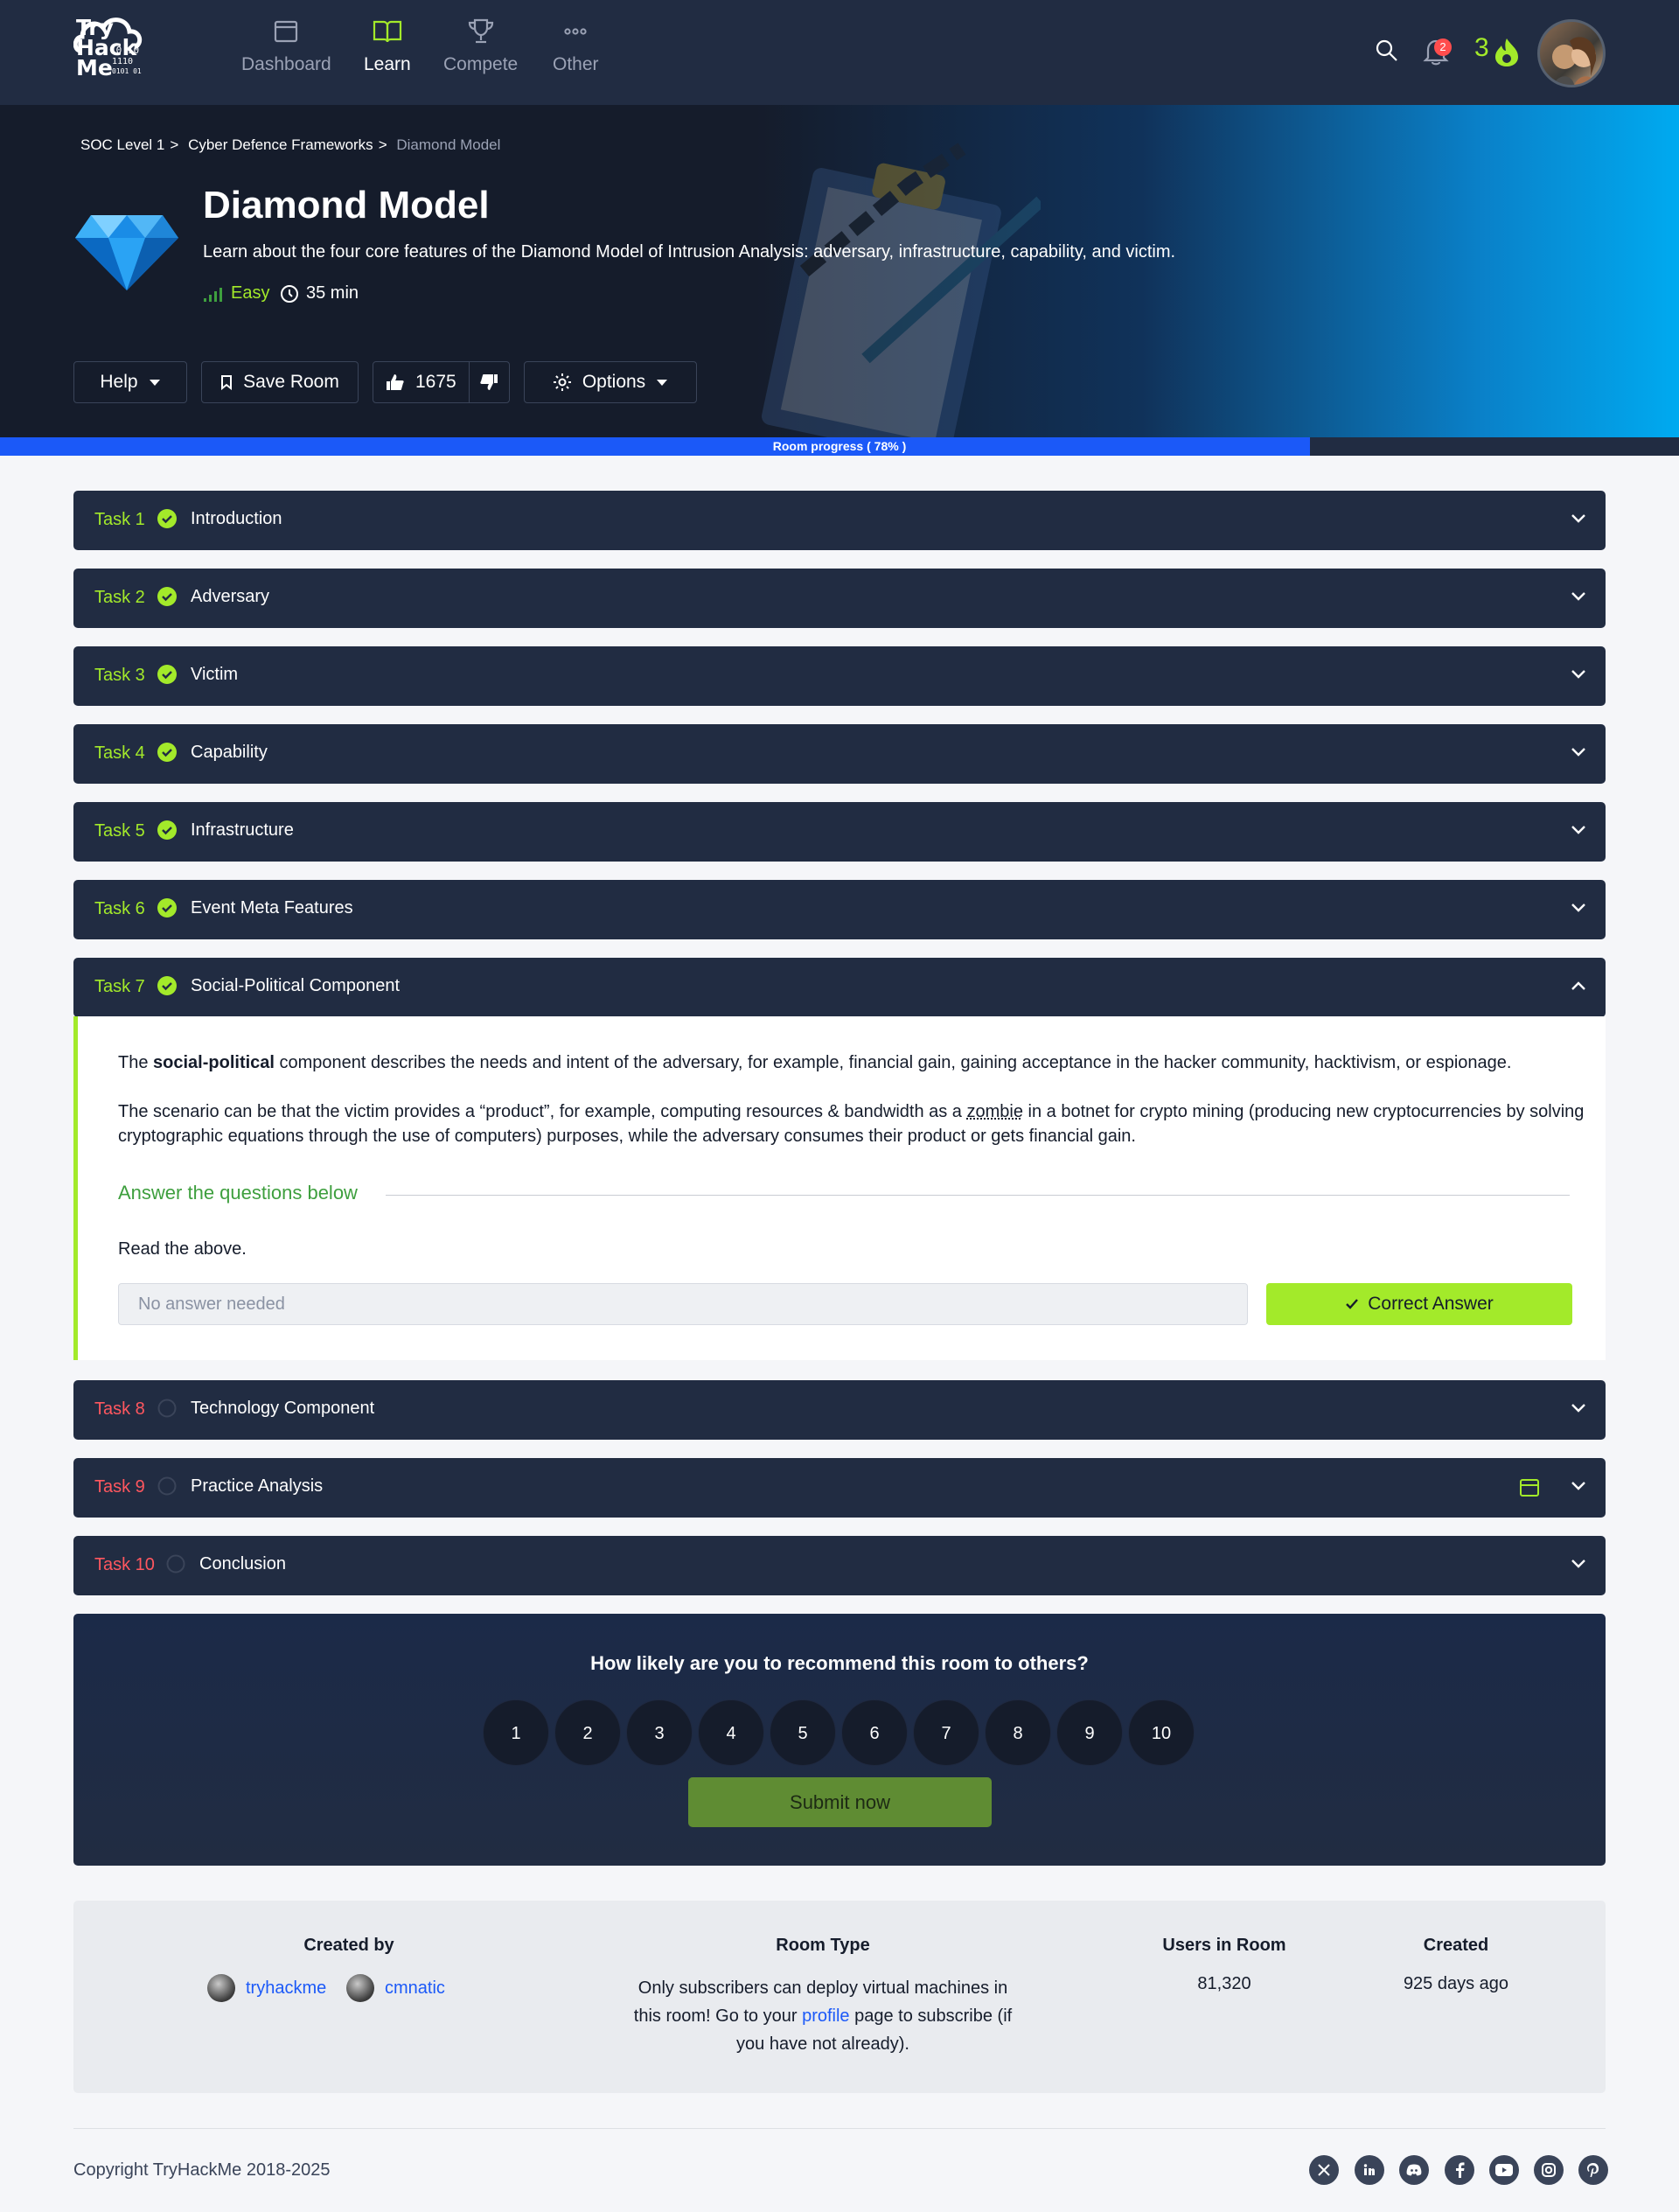 This screenshot has height=2212, width=1679. I want to click on p1-bold: social-political, so click(214, 1062).